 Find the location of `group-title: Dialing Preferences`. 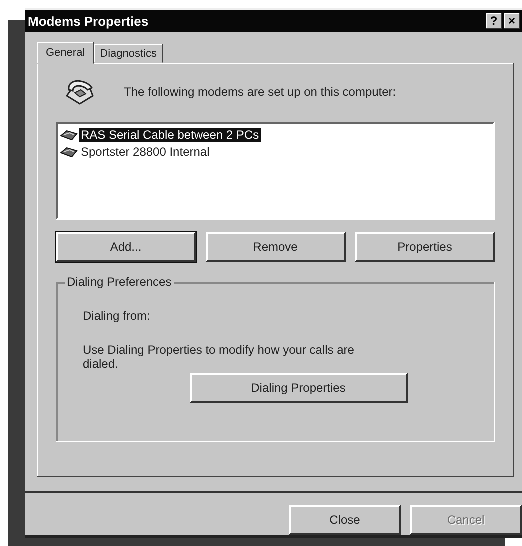

group-title: Dialing Preferences is located at coordinates (119, 282).